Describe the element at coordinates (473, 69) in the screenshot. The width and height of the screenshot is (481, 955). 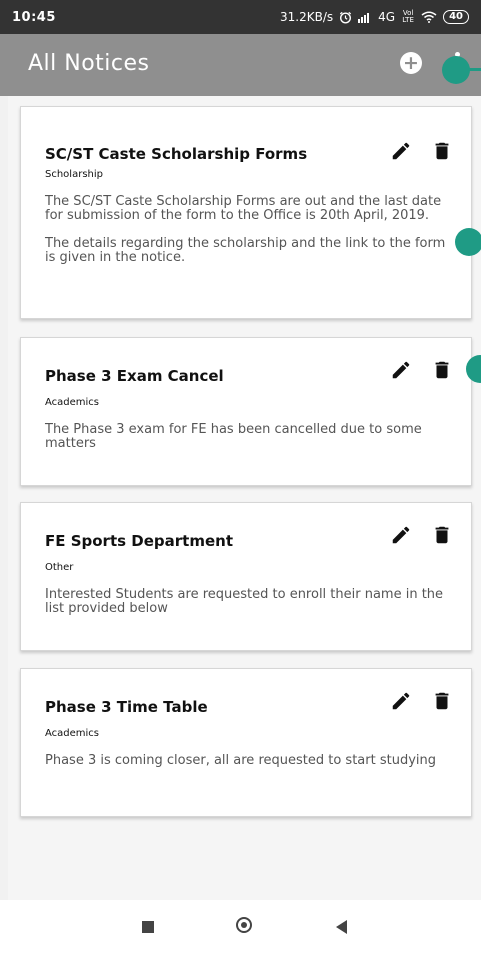
I see `touch-trail` at that location.